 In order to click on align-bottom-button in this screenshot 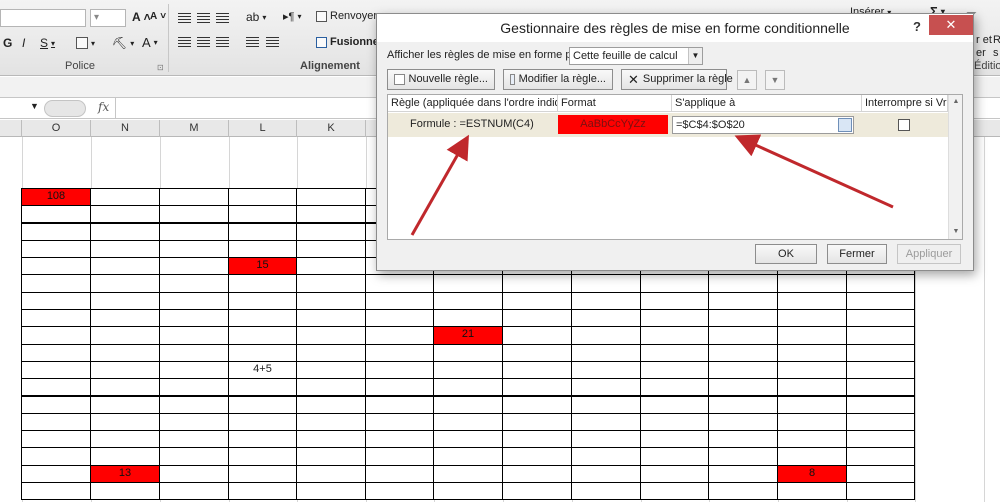, I will do `click(222, 18)`.